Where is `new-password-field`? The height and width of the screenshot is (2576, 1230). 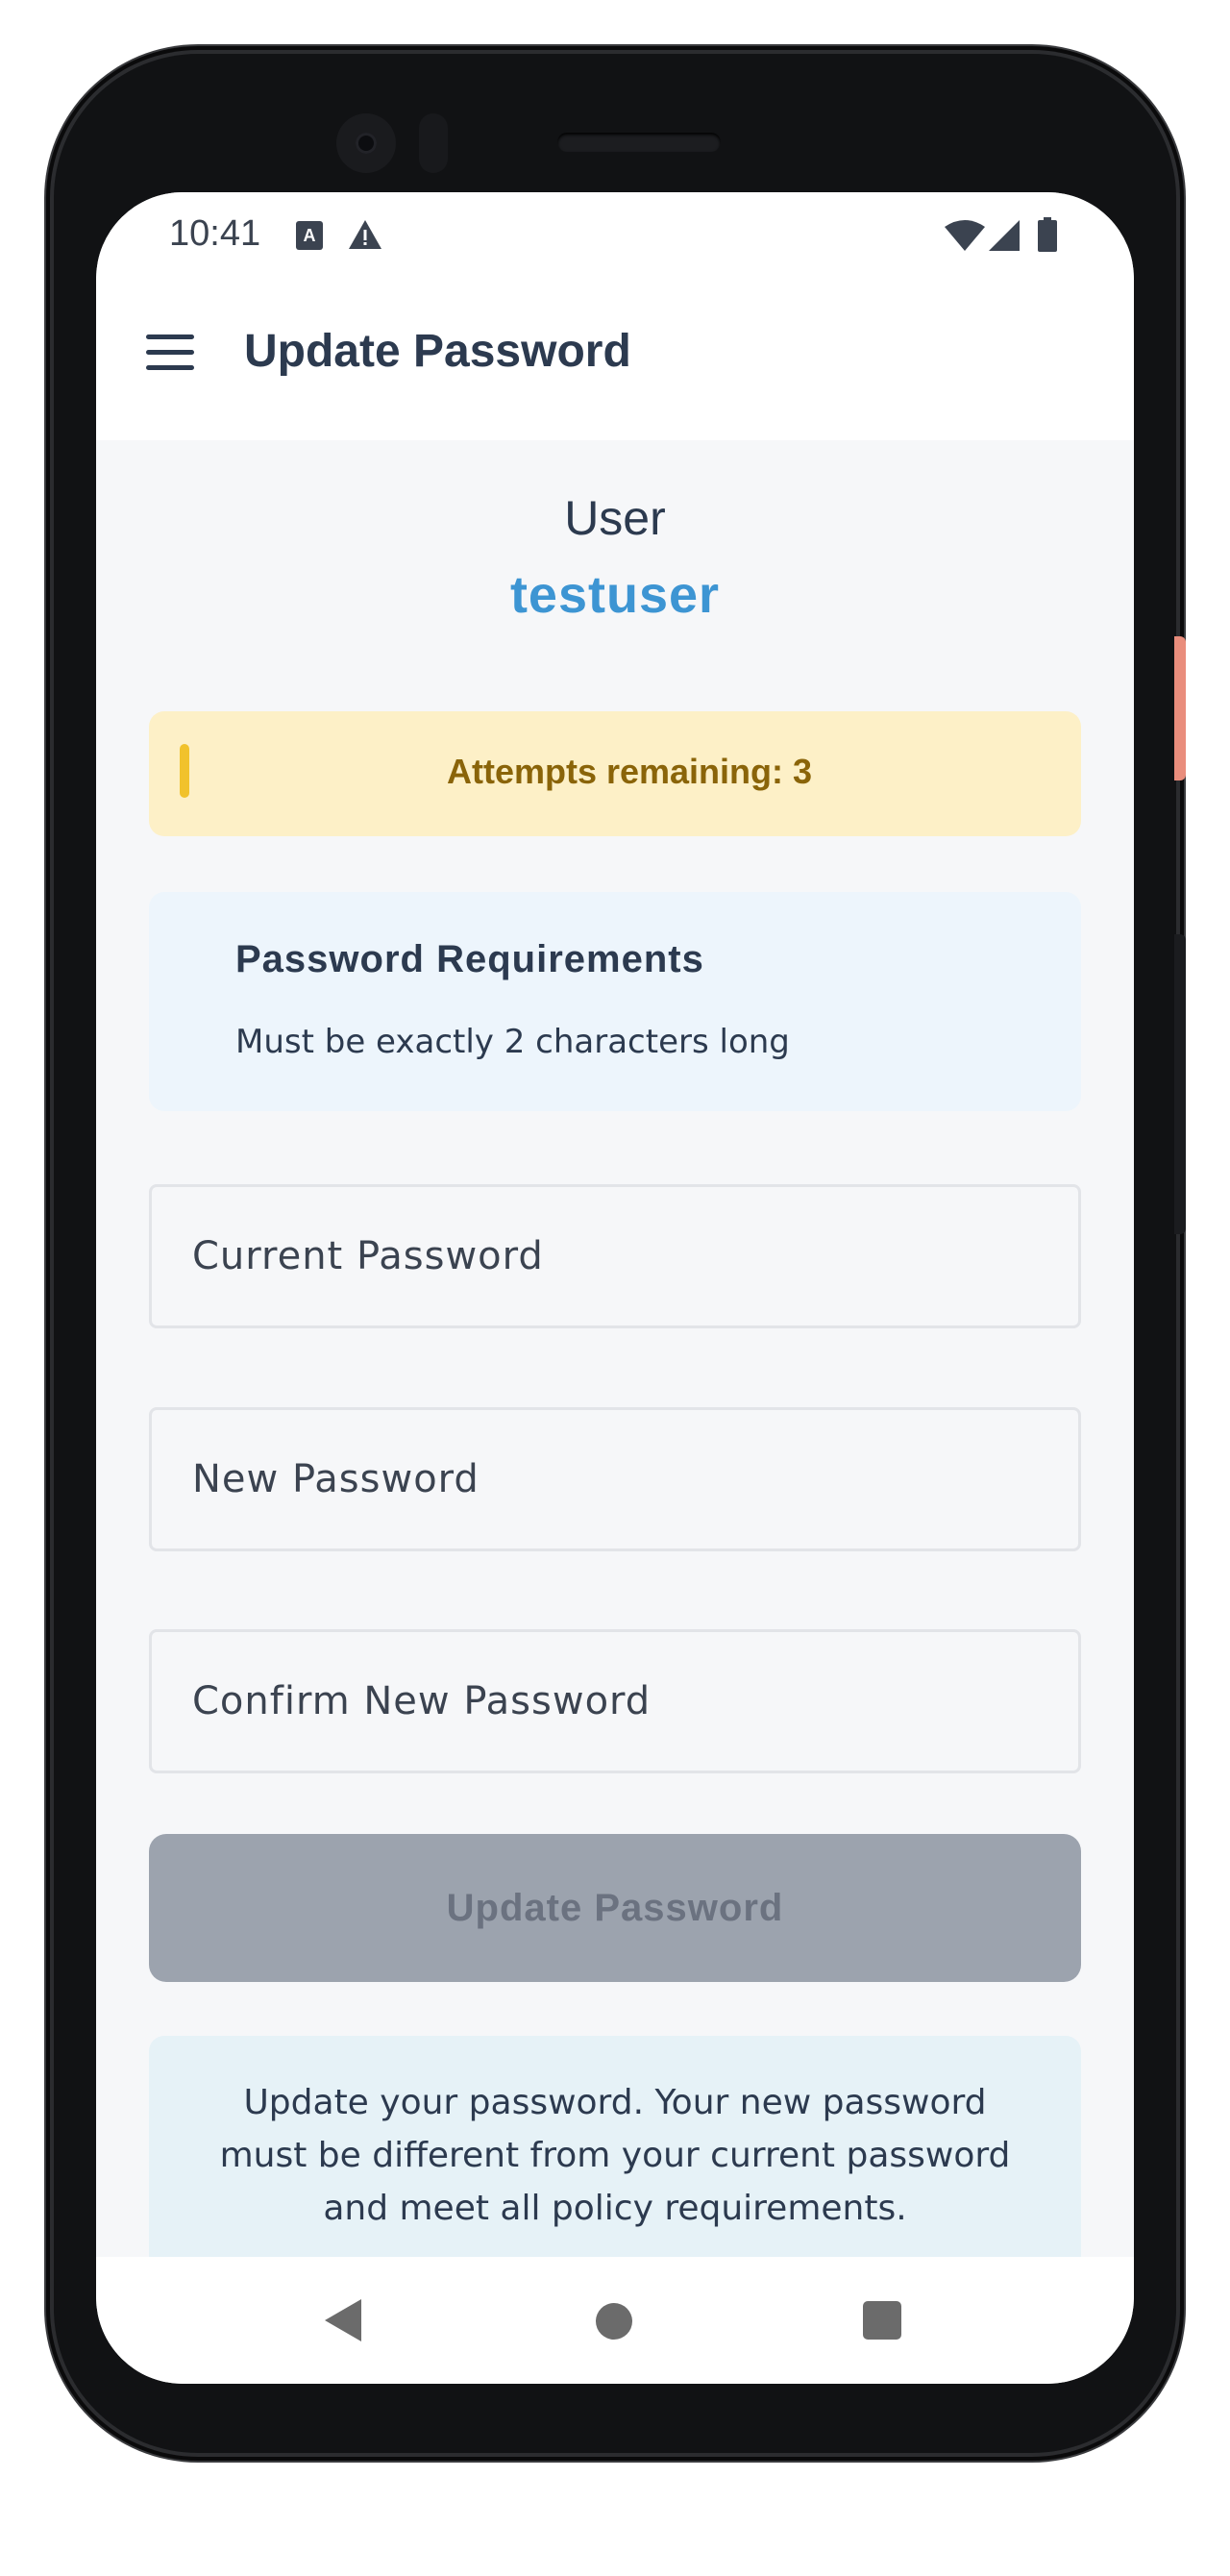 new-password-field is located at coordinates (615, 1479).